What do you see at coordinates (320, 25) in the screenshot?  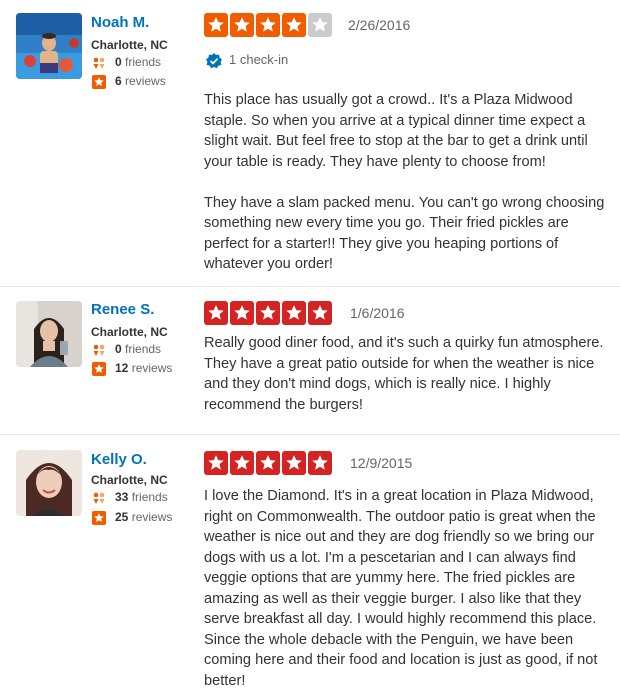 I see `star-empty-icon` at bounding box center [320, 25].